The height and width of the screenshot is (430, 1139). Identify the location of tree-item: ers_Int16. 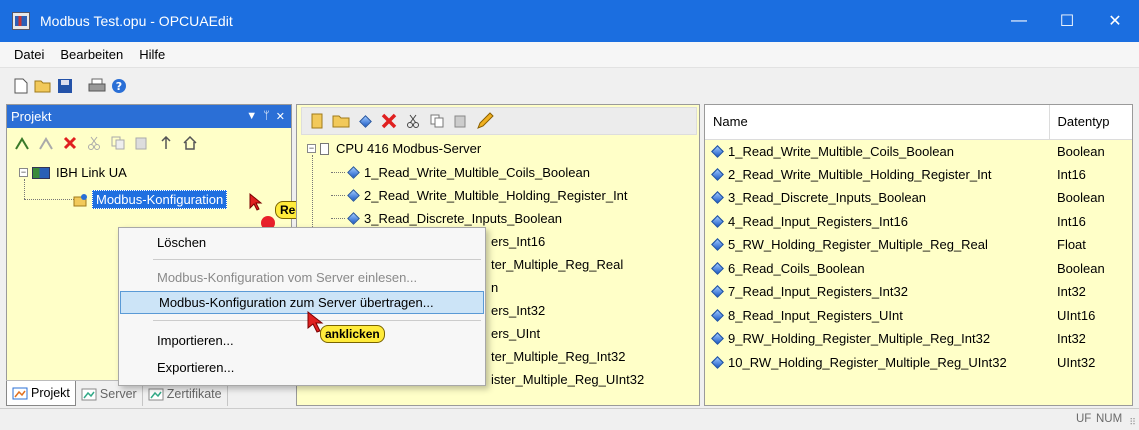
(518, 241).